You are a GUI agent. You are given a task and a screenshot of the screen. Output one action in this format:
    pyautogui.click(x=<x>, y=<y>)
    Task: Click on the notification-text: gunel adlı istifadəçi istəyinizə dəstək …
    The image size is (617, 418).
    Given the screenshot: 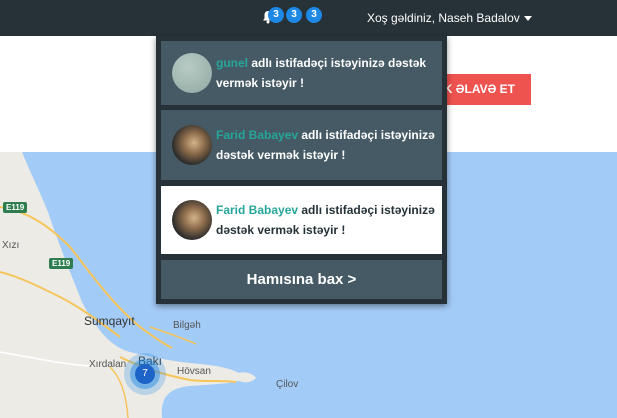 What is the action you would take?
    pyautogui.click(x=329, y=73)
    